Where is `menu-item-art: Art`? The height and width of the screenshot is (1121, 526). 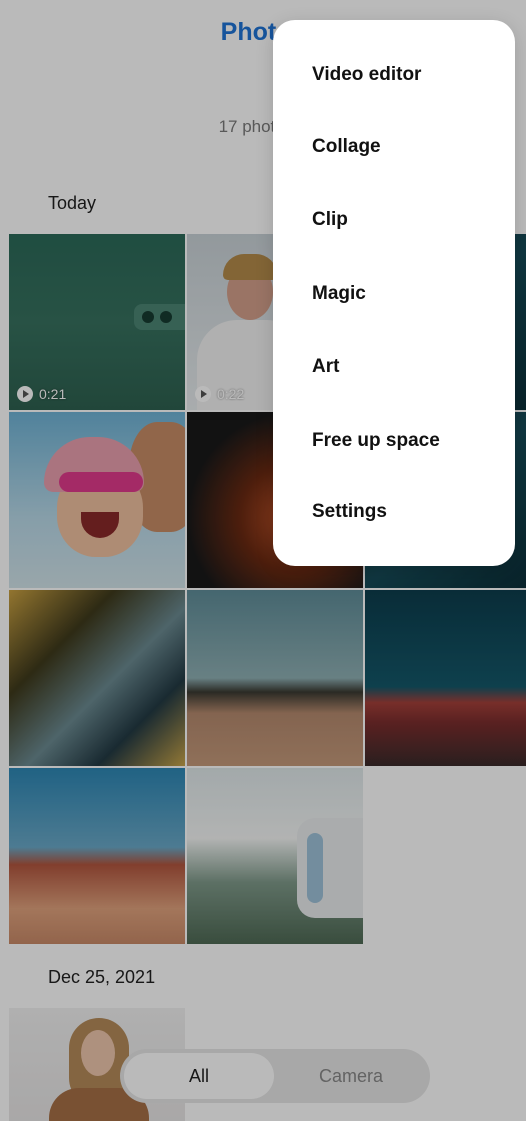 menu-item-art: Art is located at coordinates (325, 367).